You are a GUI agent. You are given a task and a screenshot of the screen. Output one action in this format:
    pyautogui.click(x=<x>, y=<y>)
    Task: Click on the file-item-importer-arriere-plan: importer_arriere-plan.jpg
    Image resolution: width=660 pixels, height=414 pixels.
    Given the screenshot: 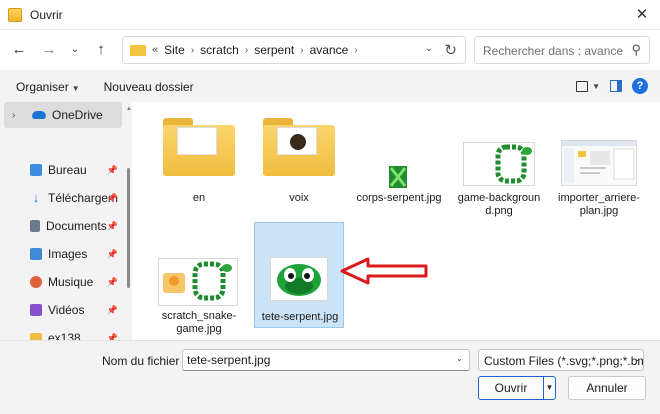 What is the action you would take?
    pyautogui.click(x=599, y=163)
    